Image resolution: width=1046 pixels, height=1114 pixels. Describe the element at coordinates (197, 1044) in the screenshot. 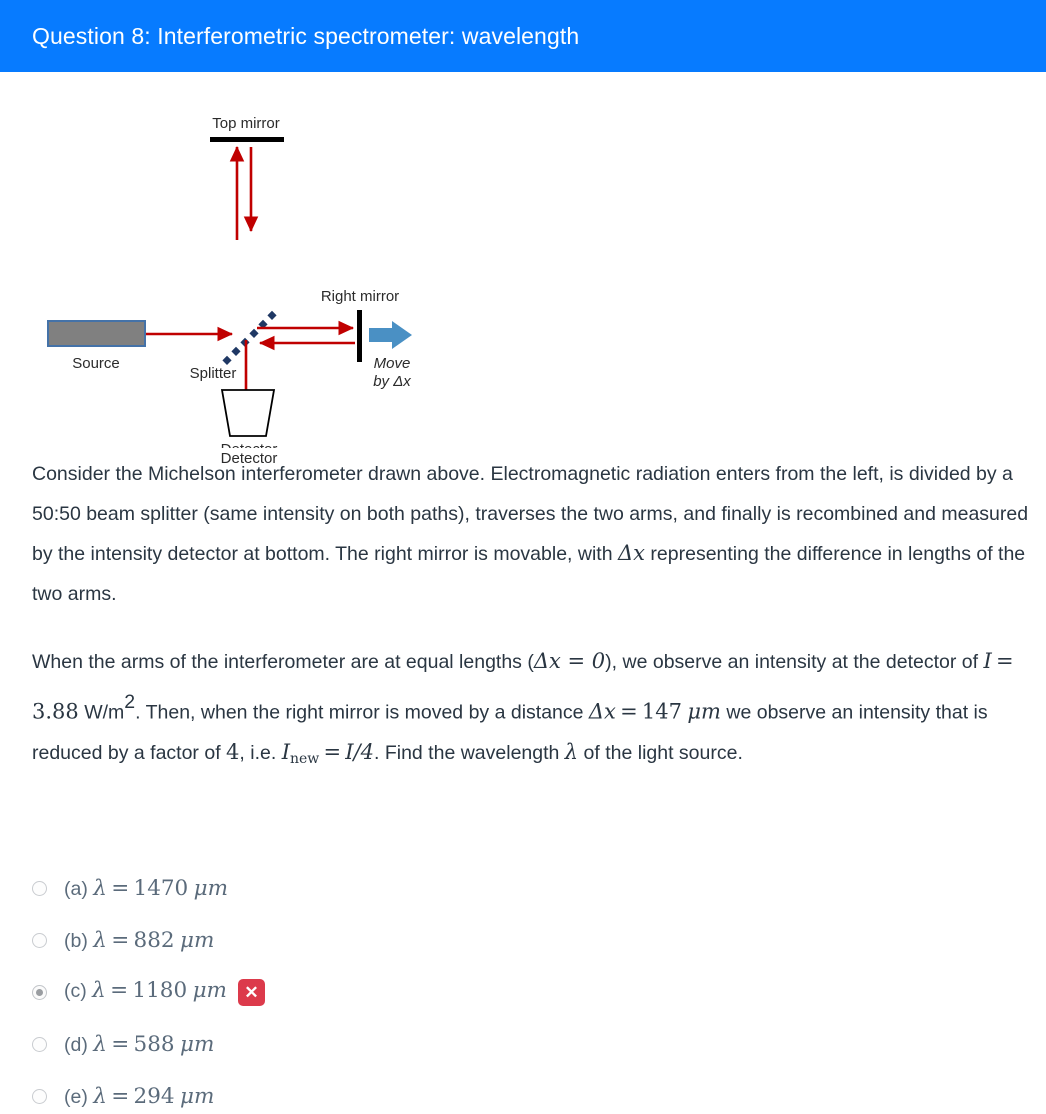

I see `option-d-unit: μm` at that location.